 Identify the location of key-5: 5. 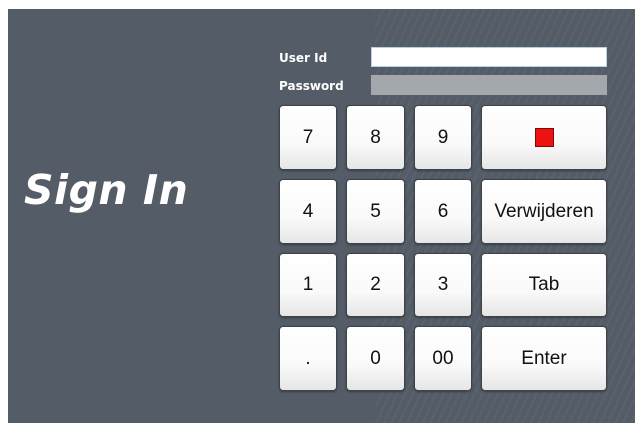
(375, 211).